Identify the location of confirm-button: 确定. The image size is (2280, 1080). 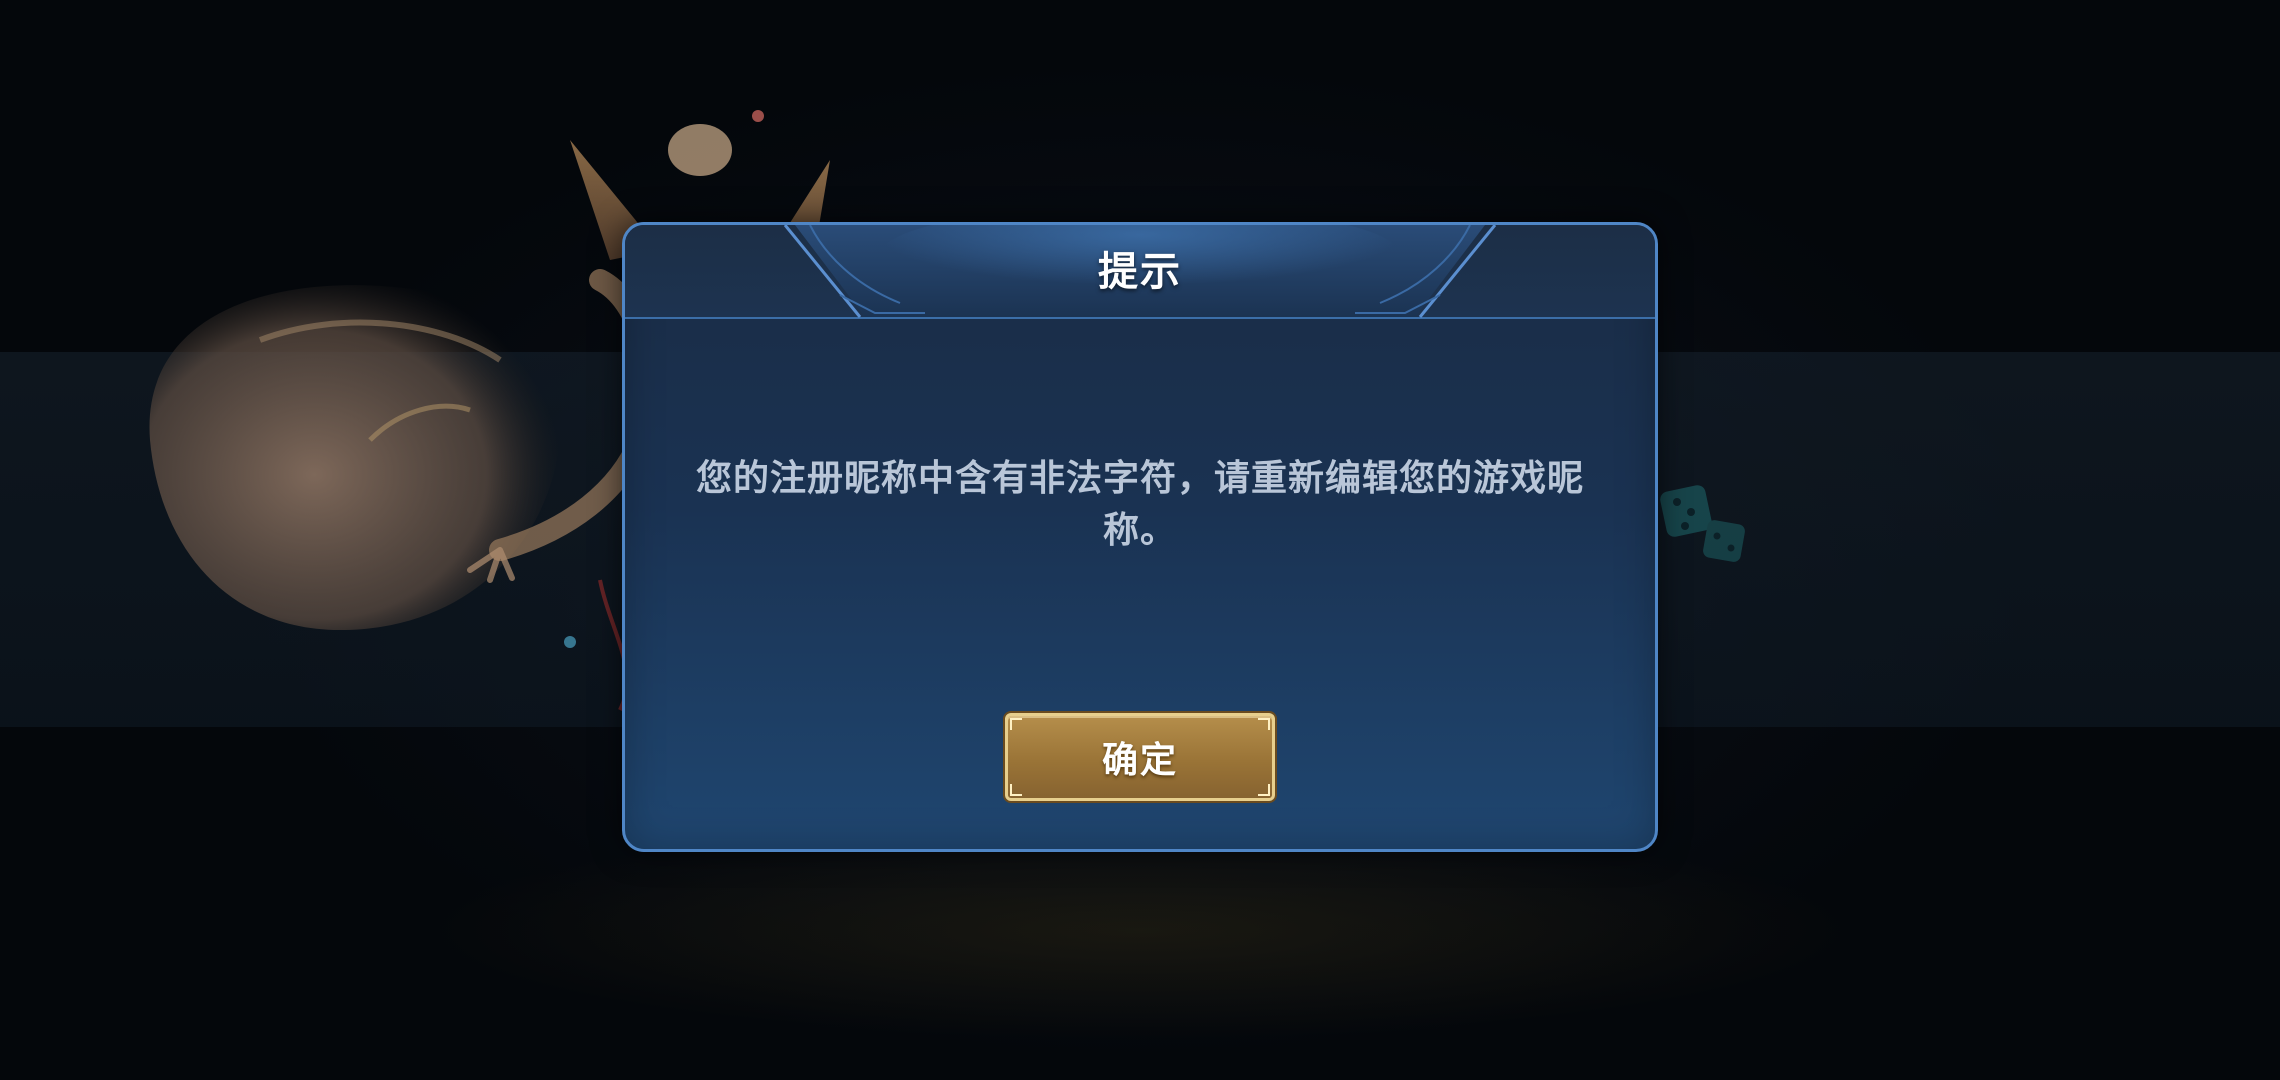
(1140, 757).